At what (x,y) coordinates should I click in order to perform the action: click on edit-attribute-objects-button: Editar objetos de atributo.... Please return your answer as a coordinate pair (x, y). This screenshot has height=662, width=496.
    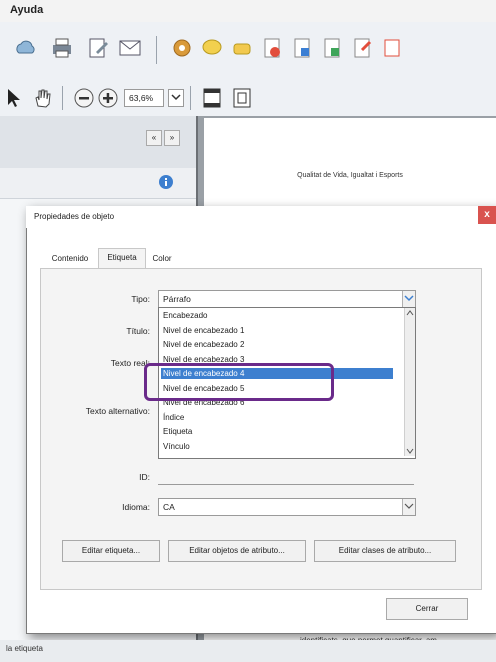
    Looking at the image, I should click on (237, 551).